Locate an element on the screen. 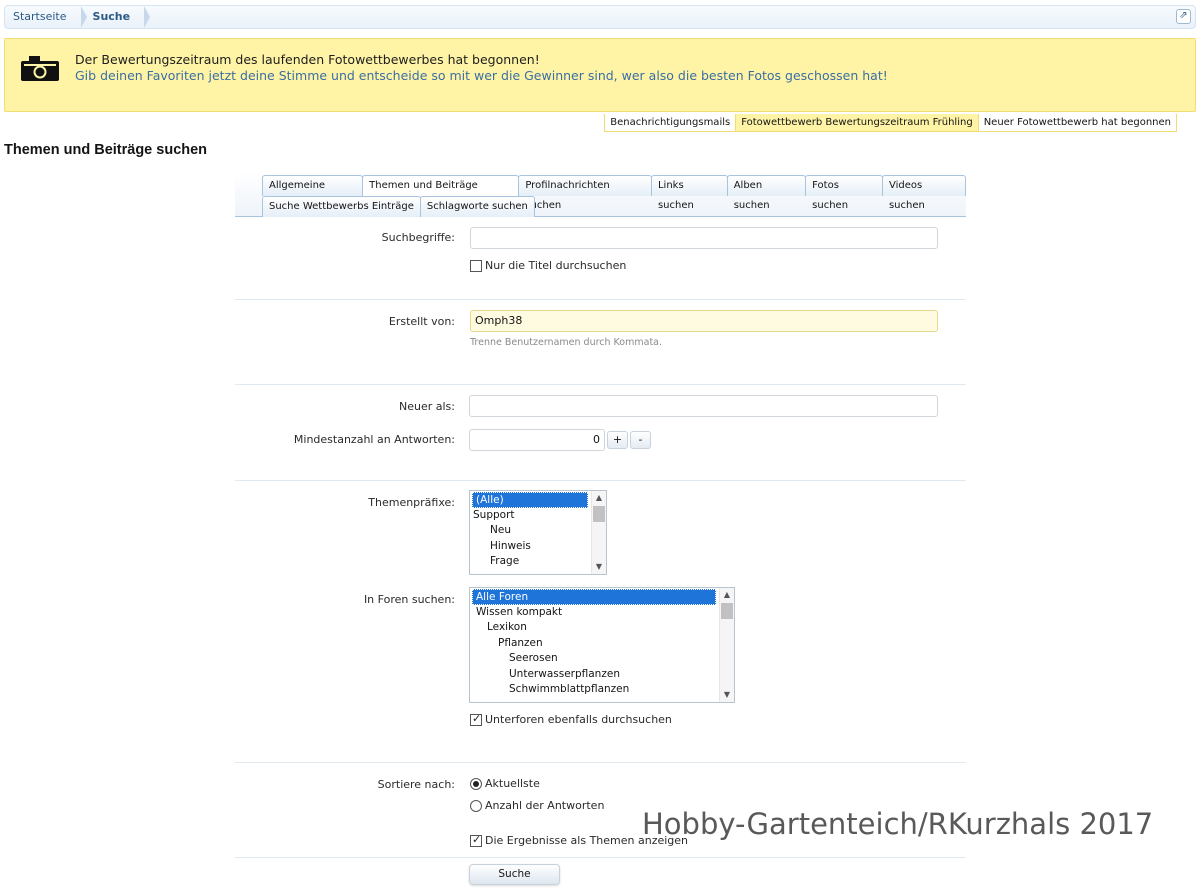  min-replies-input: 0 is located at coordinates (537, 440).